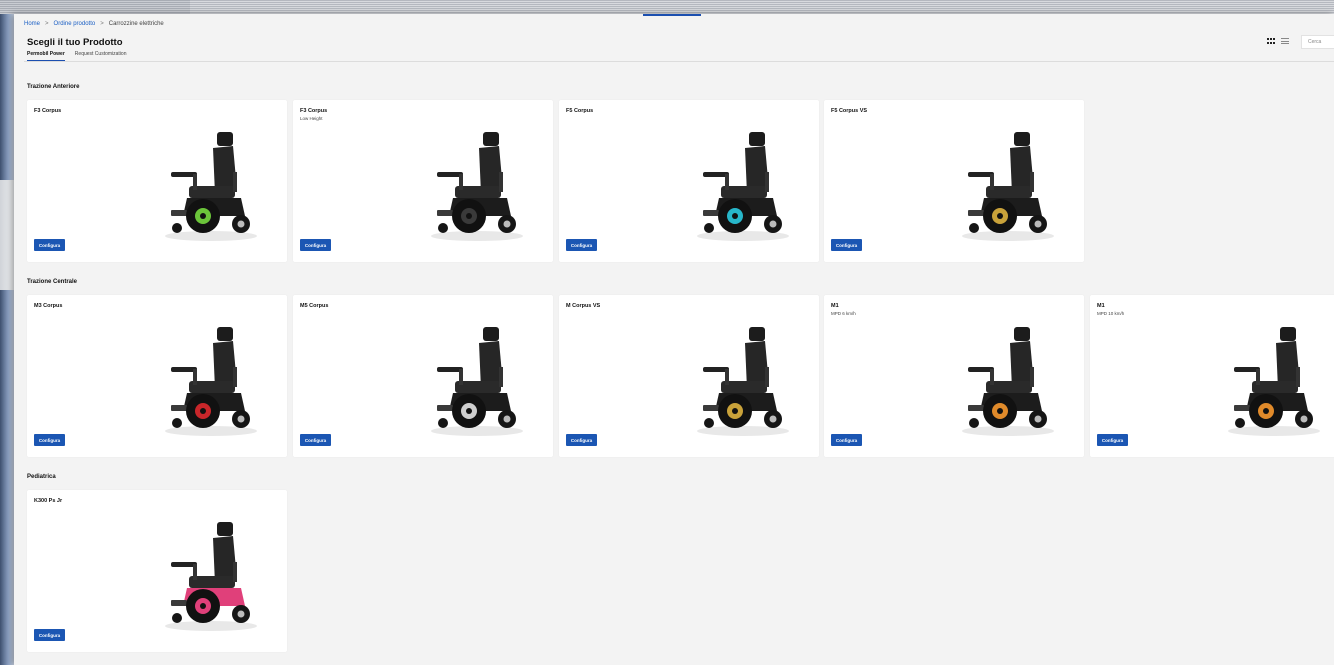  I want to click on loading-indicator, so click(672, 15).